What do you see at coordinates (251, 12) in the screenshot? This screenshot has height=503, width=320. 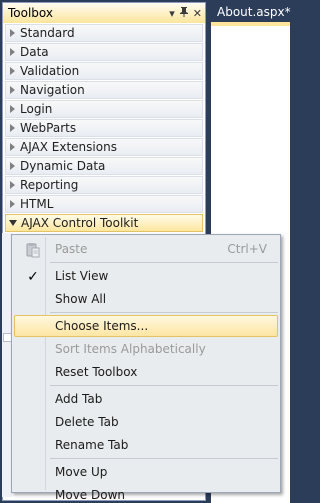 I see `document-tab-about-aspx: About.aspx*` at bounding box center [251, 12].